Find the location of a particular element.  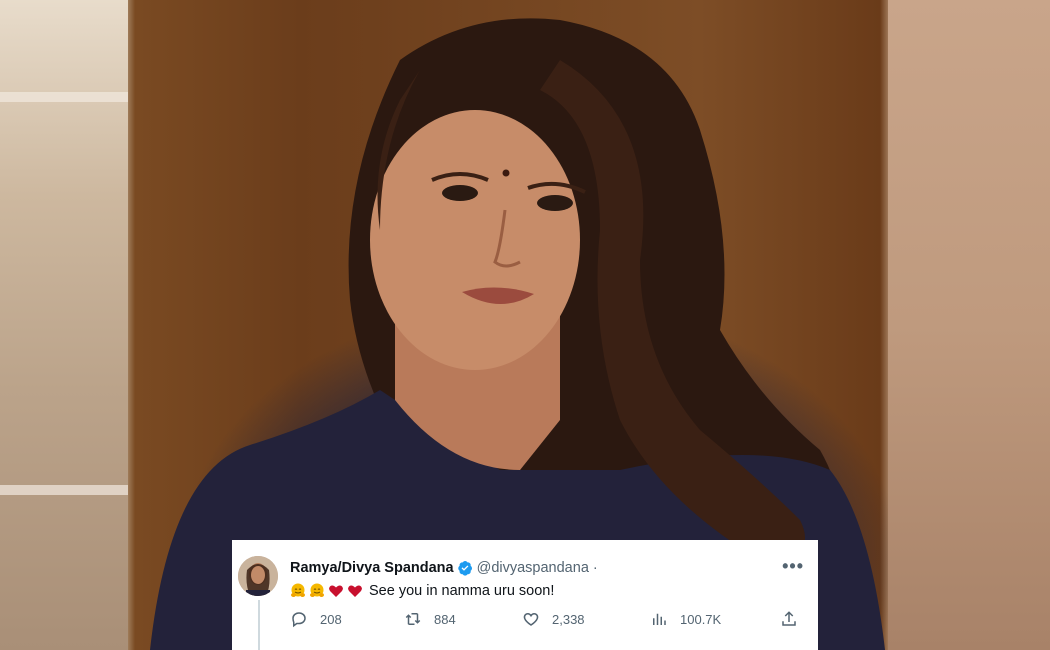

views-button: 100.7K is located at coordinates (685, 619).